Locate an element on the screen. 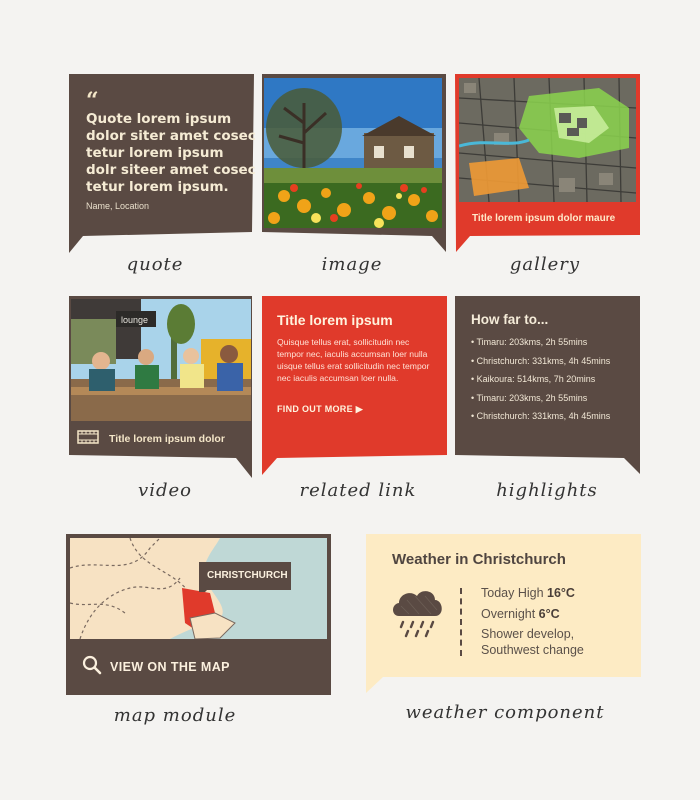 This screenshot has width=700, height=800. gallery-title: Title lorem ipsum dolor maure is located at coordinates (543, 218).